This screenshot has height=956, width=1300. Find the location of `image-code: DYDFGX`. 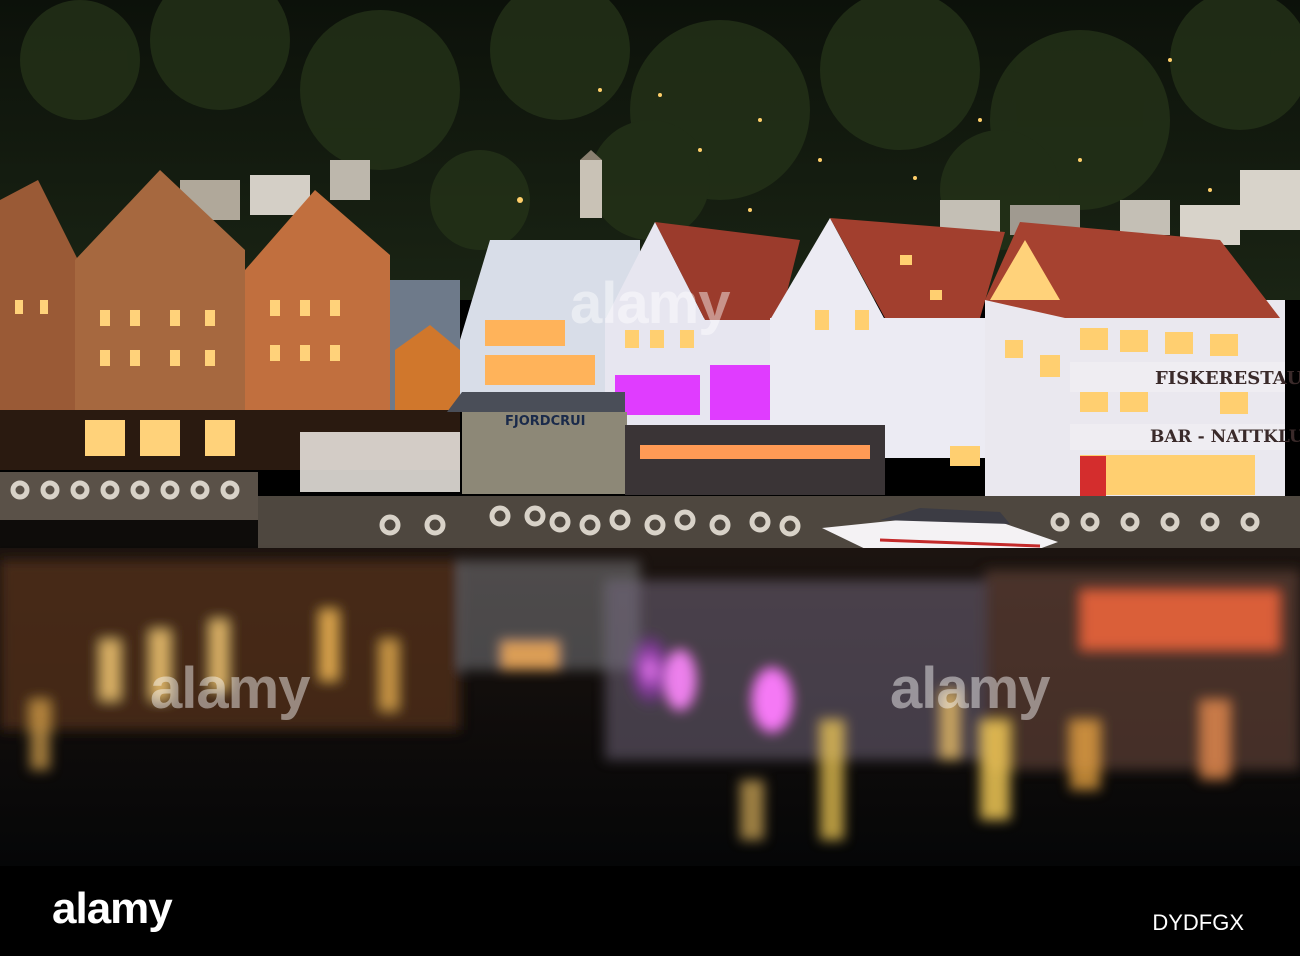

image-code: DYDFGX is located at coordinates (1198, 922).